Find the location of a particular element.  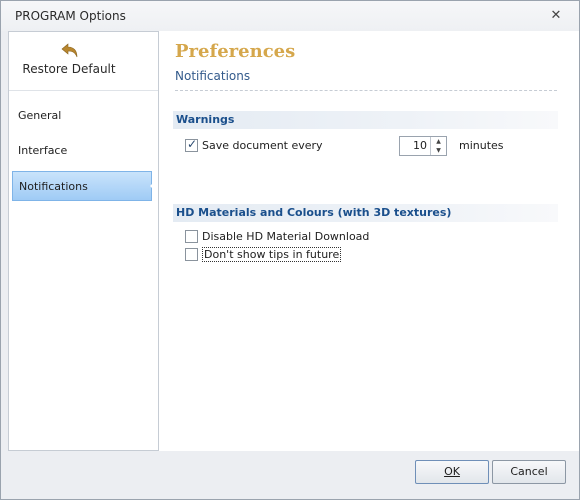

title-bar: PROGRAM Options ✕ is located at coordinates (290, 16).